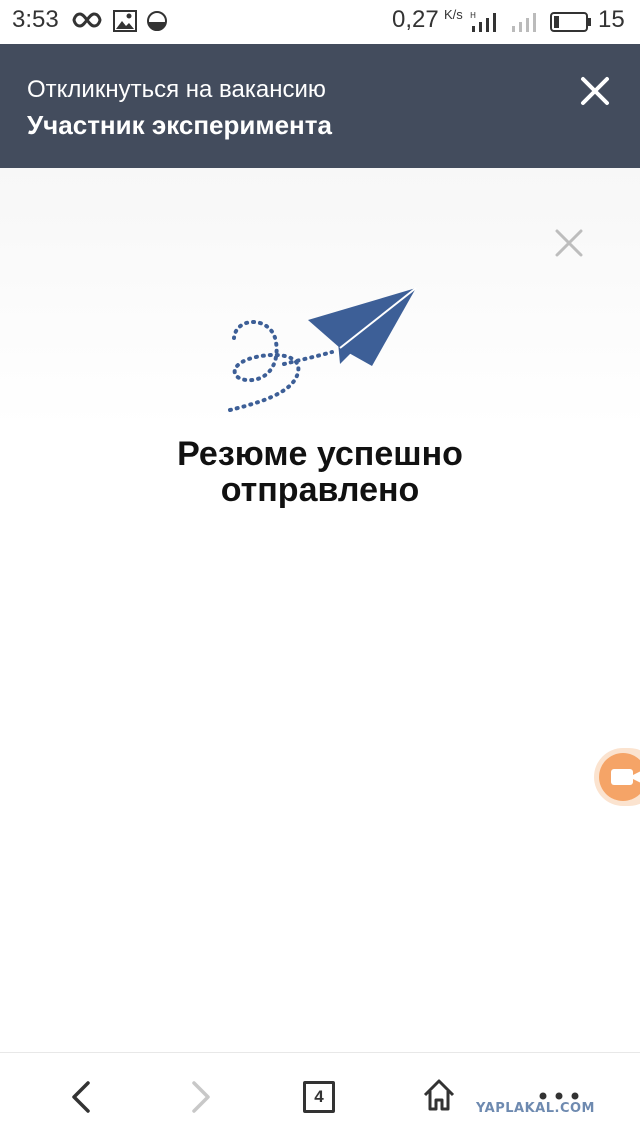  What do you see at coordinates (559, 1096) in the screenshot?
I see `more-icon` at bounding box center [559, 1096].